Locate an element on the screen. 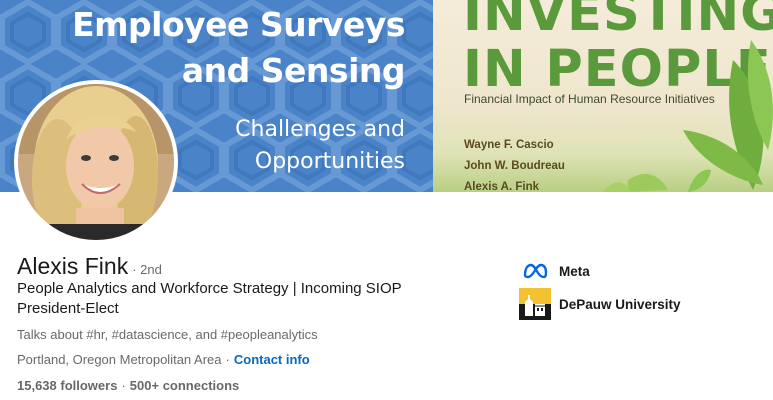  profile-avatar is located at coordinates (96, 162).